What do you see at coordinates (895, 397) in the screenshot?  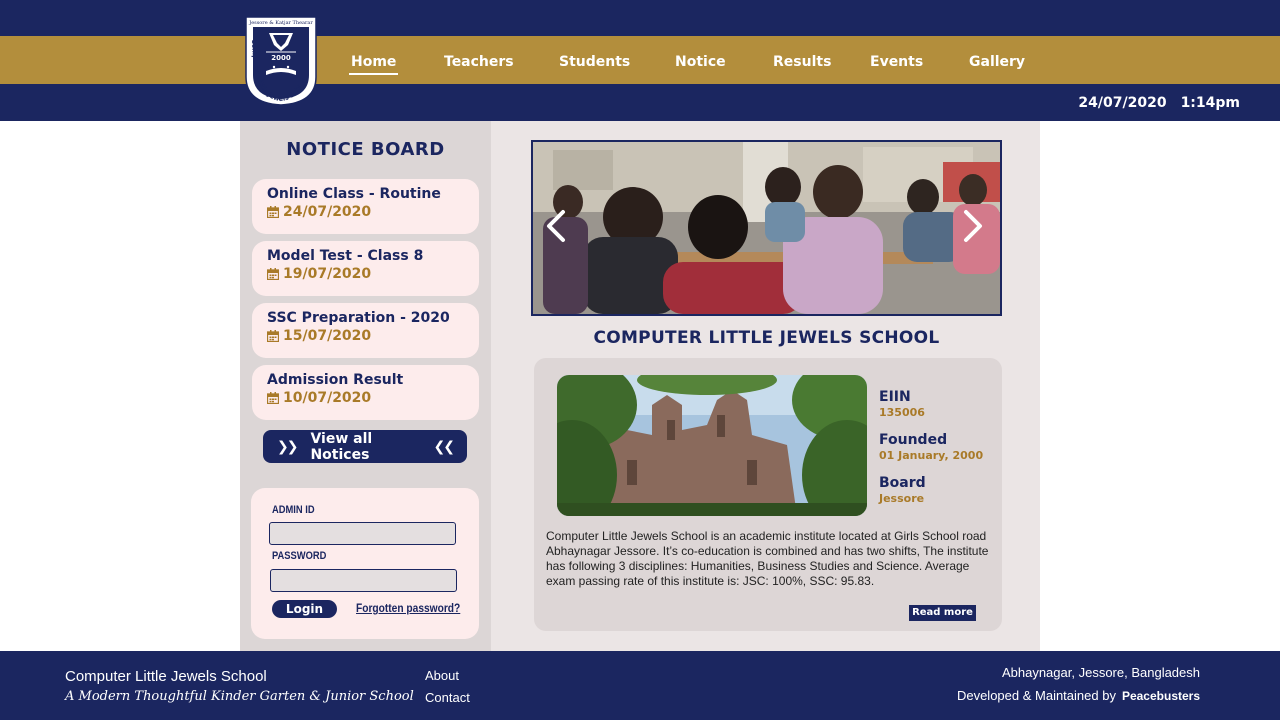 I see `fact-label: EIIN` at bounding box center [895, 397].